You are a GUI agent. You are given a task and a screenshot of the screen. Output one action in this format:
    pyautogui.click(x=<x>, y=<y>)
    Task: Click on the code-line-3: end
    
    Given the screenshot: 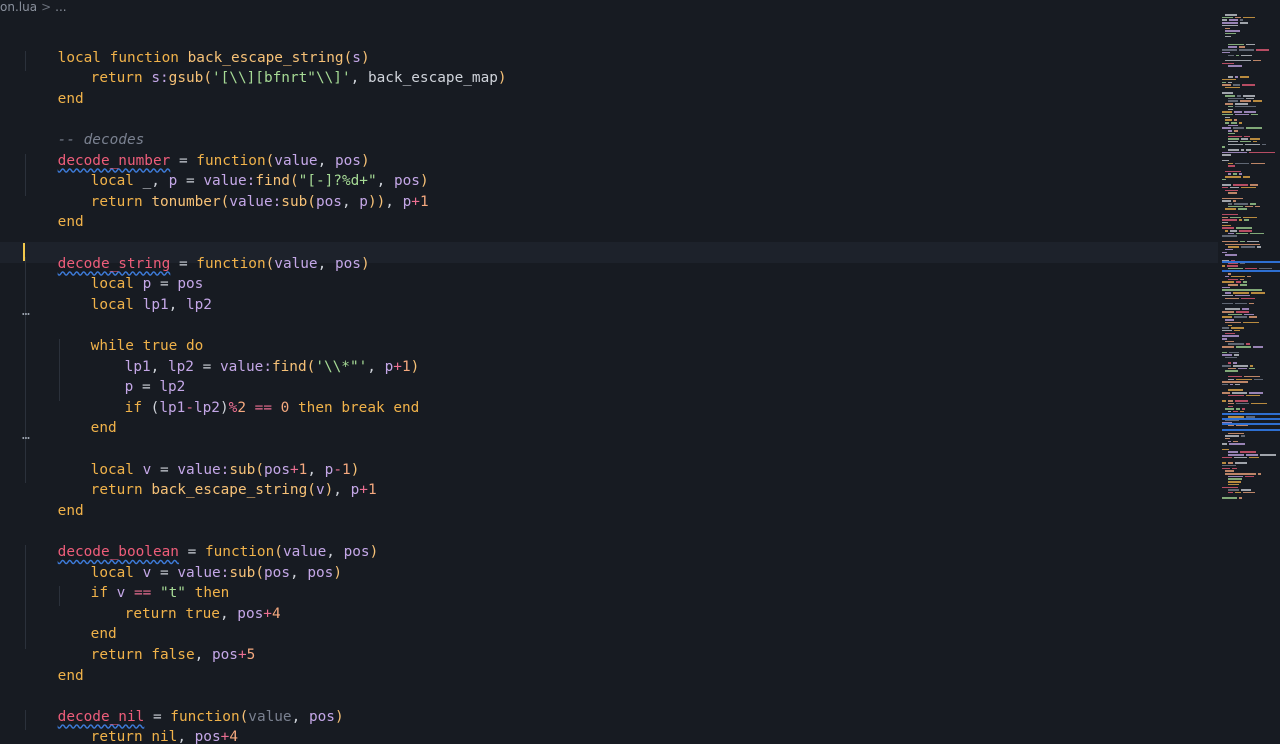 What is the action you would take?
    pyautogui.click(x=53, y=87)
    